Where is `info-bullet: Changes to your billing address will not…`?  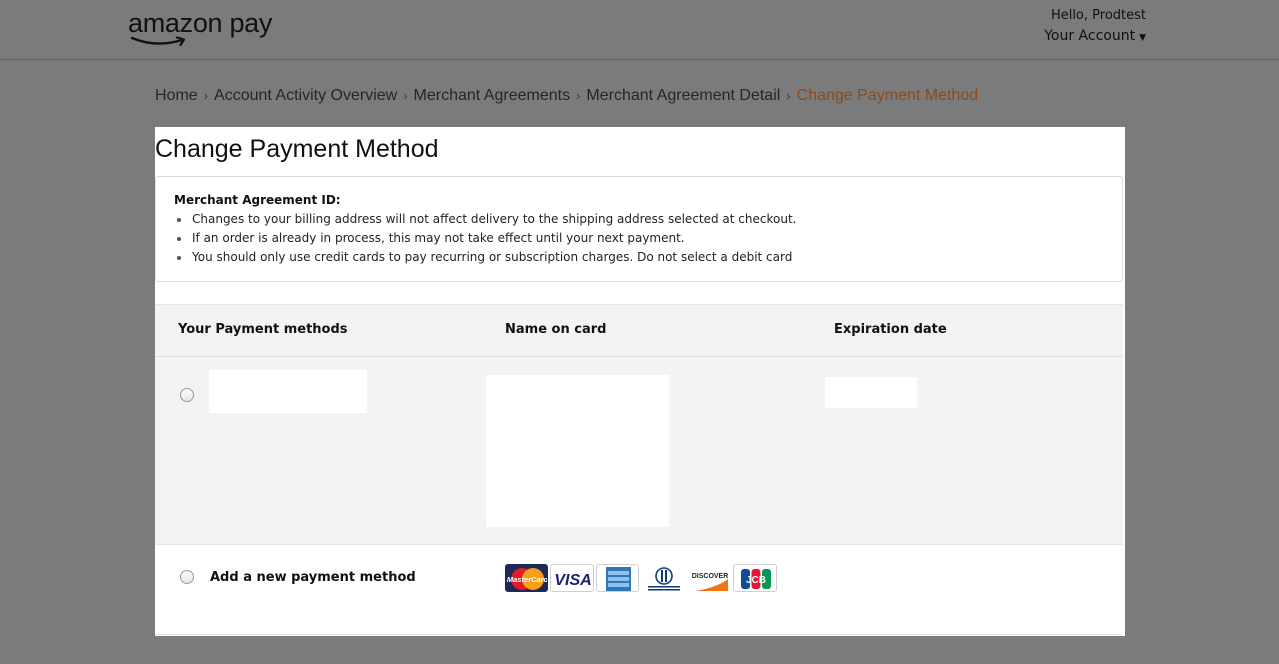
info-bullet: Changes to your billing address will not… is located at coordinates (639, 219).